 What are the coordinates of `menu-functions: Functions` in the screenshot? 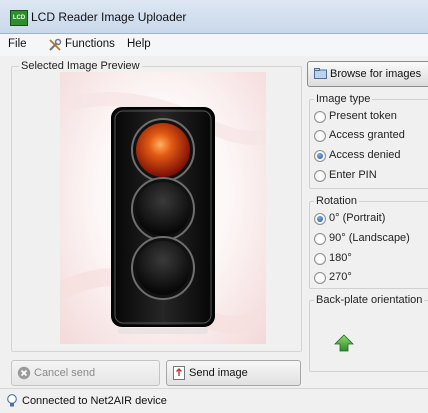 It's located at (90, 44).